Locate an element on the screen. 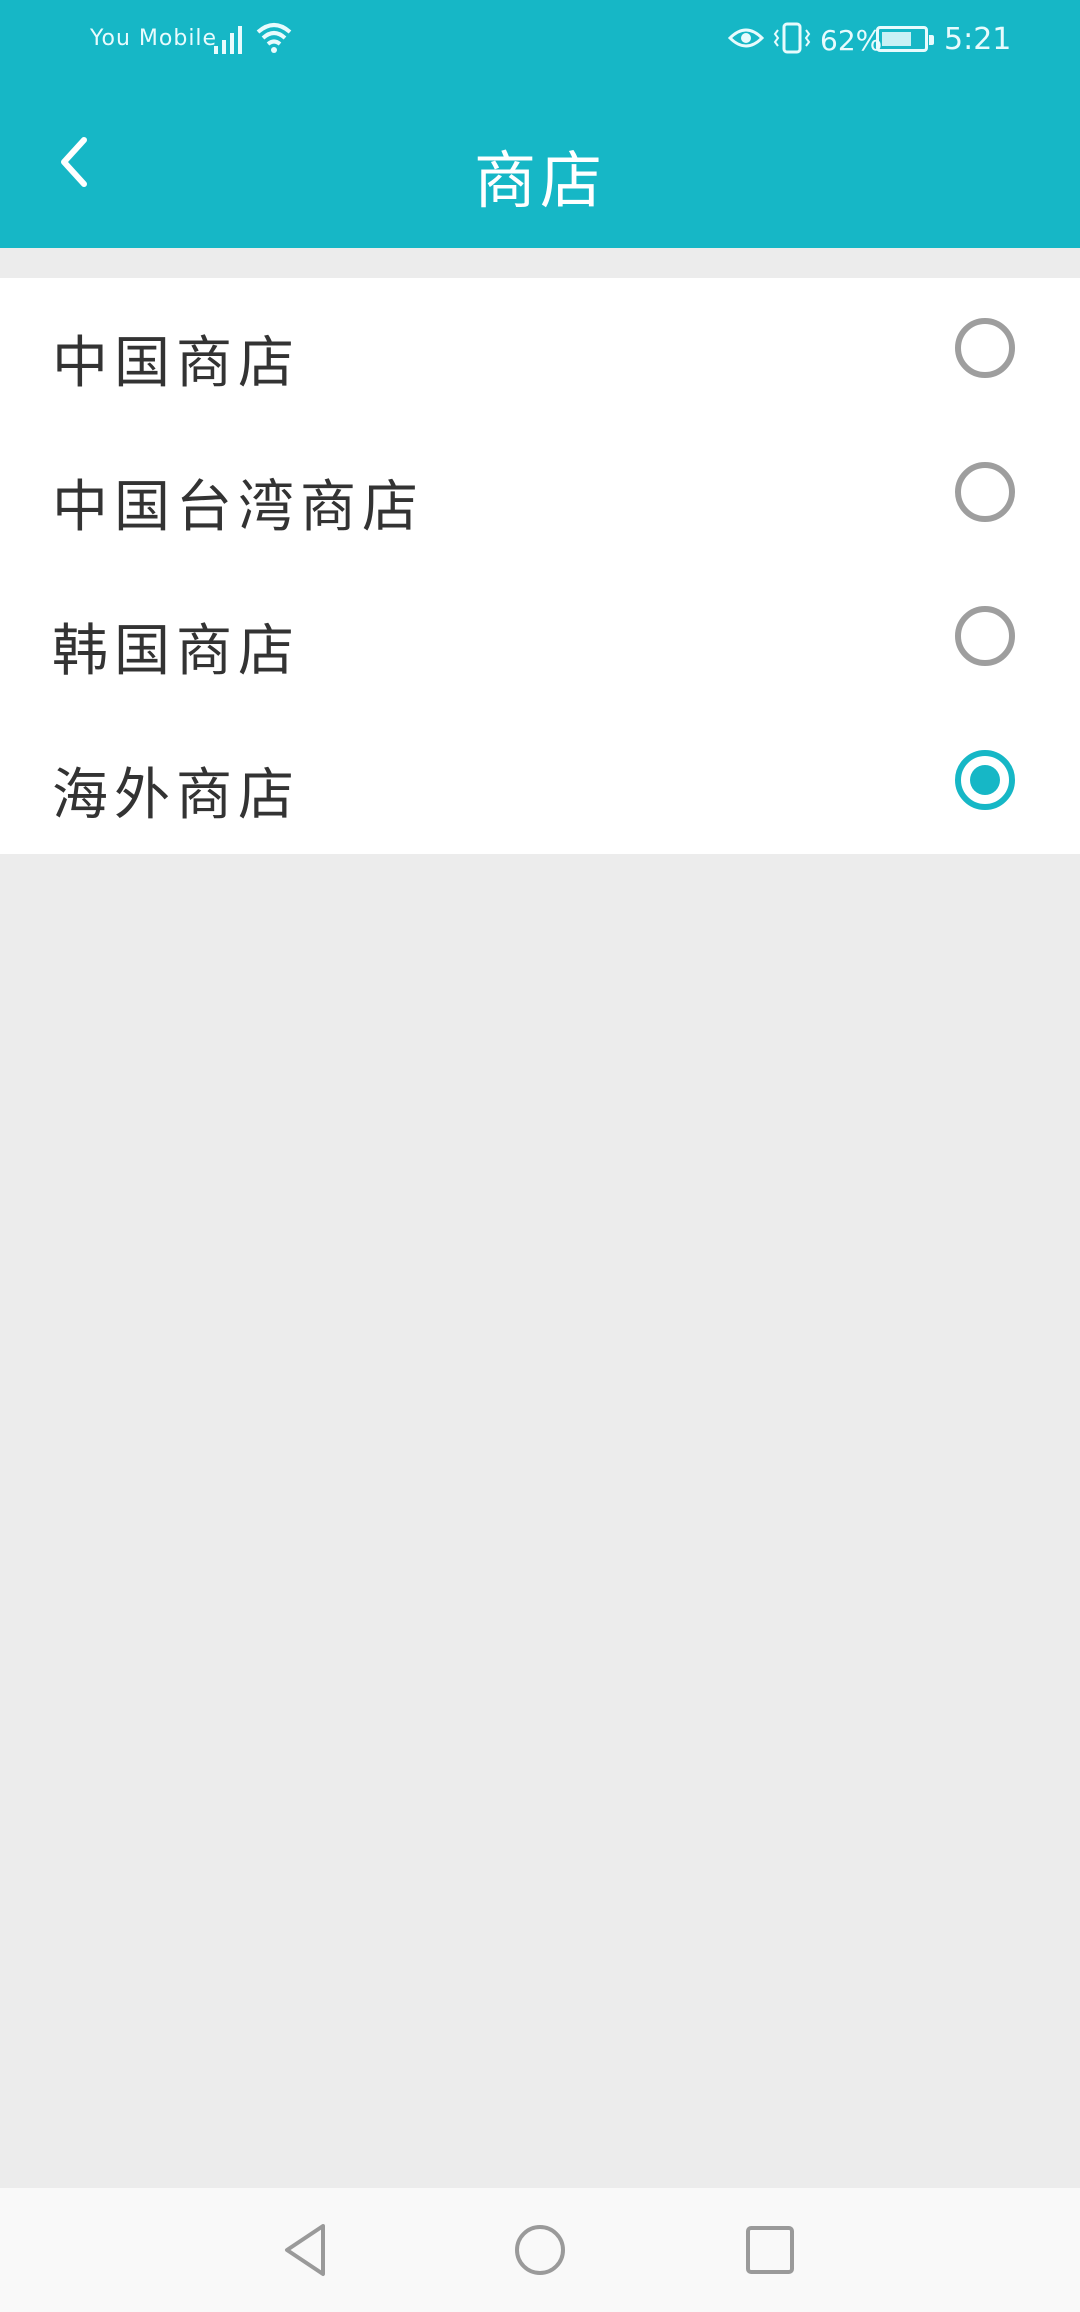  signal-icon is located at coordinates (230, 40).